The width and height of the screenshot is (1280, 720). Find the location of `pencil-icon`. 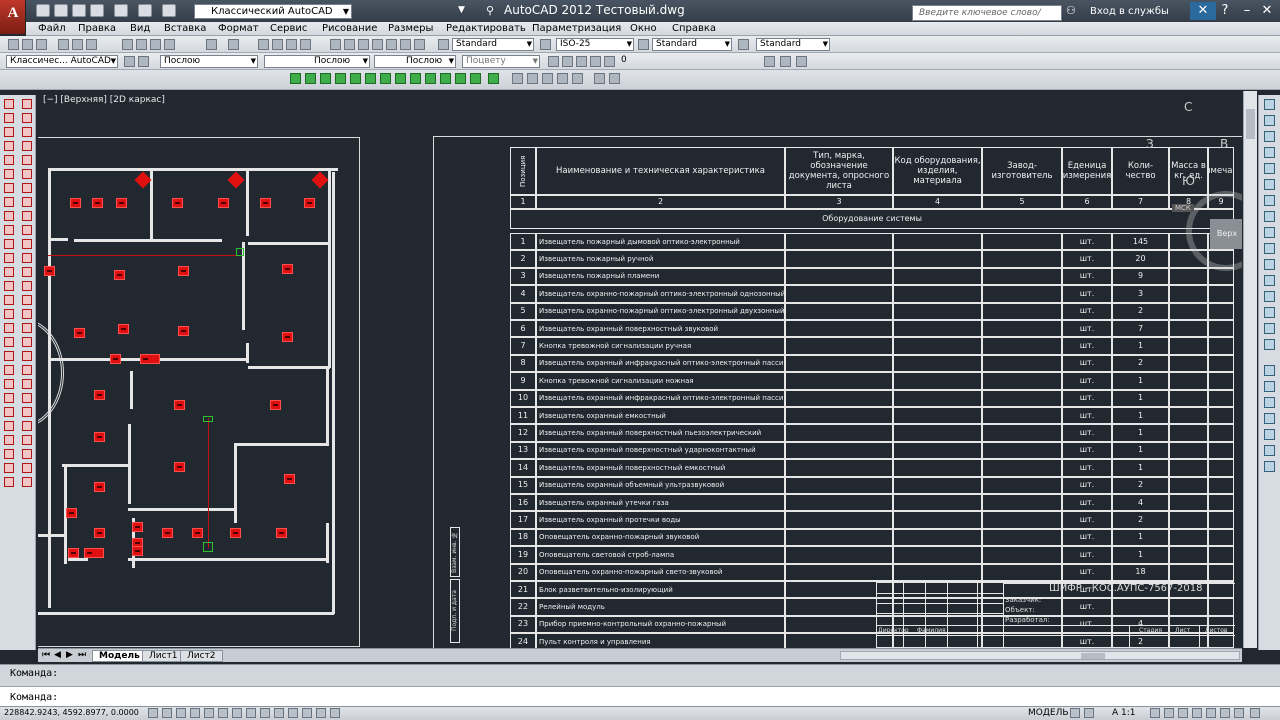

pencil-icon is located at coordinates (27, 482).